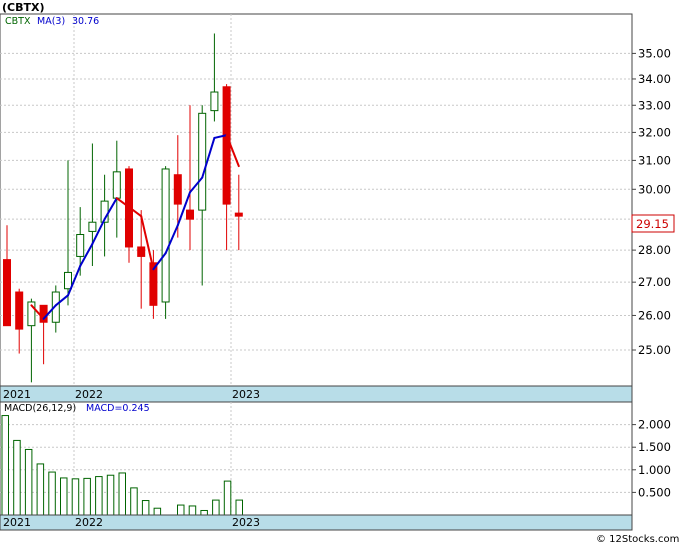  What do you see at coordinates (654, 250) in the screenshot?
I see `price-y-tick-label: 28.00` at bounding box center [654, 250].